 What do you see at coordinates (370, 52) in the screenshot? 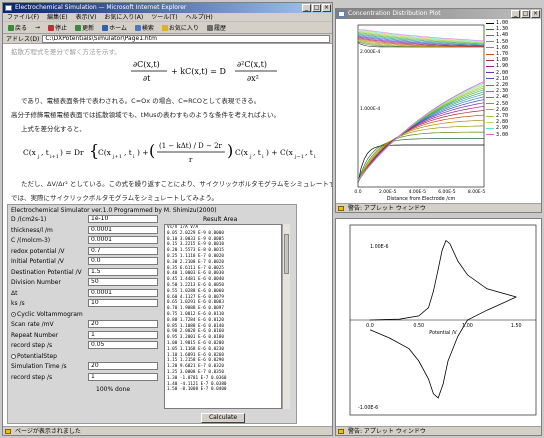
I see `y-tick-label: 2.000E-4` at bounding box center [370, 52].